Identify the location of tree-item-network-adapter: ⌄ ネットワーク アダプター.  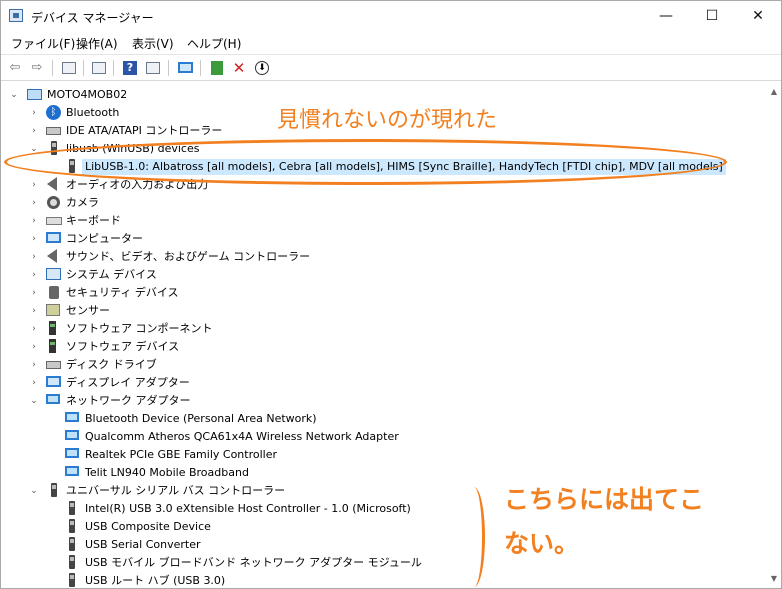
(179, 401).